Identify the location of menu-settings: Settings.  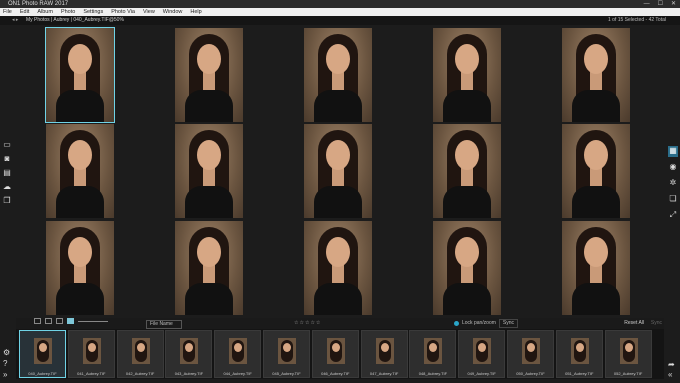
(93, 12).